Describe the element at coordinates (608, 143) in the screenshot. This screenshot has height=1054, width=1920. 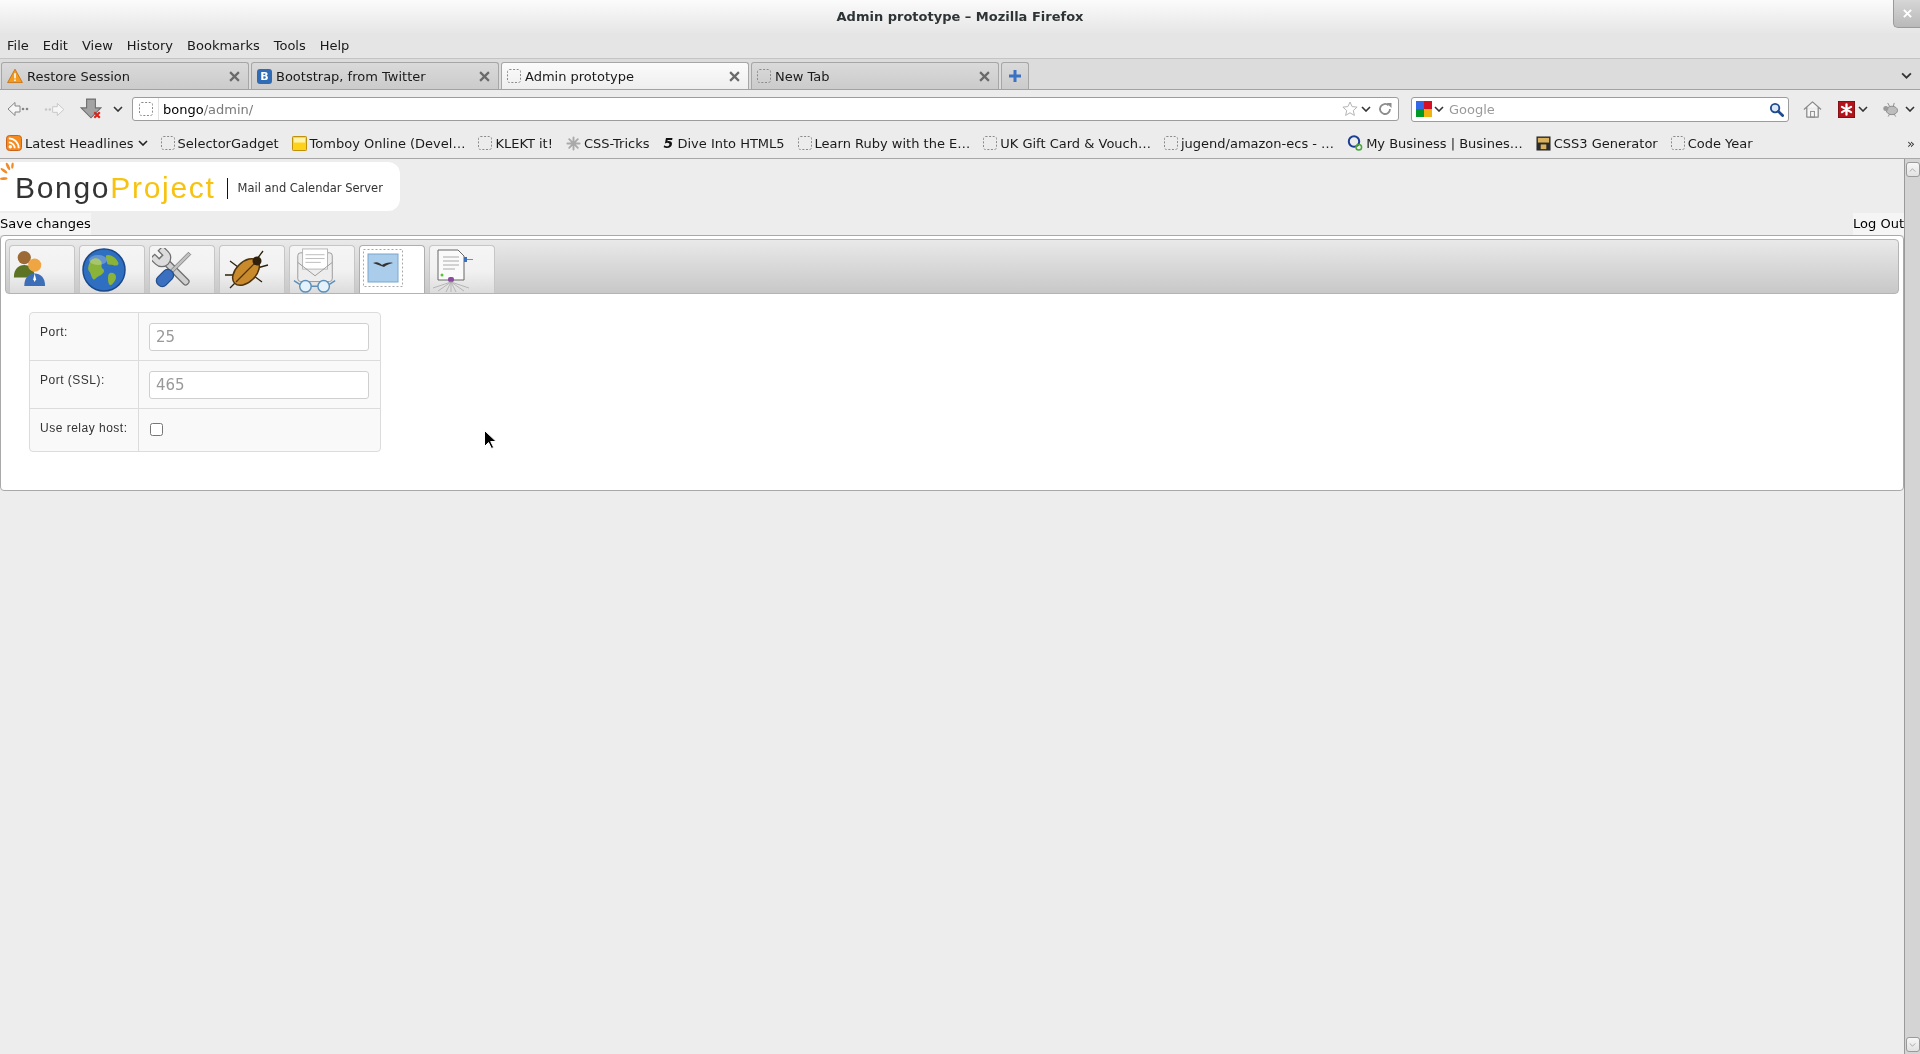
I see `bookmark-item: CSS-Tricks` at that location.